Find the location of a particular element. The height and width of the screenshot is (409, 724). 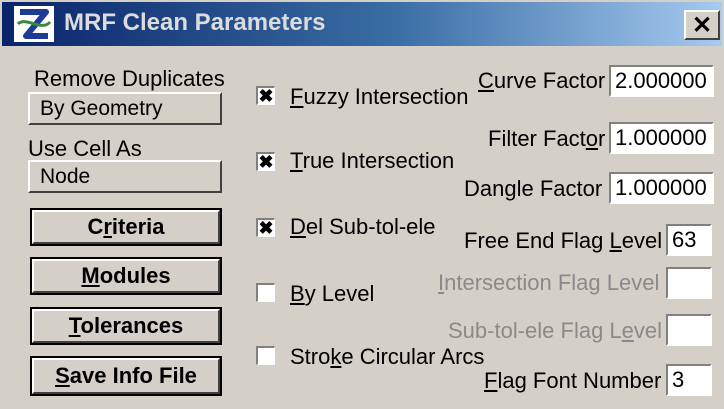

flag-font-number-input: 3 is located at coordinates (689, 380).